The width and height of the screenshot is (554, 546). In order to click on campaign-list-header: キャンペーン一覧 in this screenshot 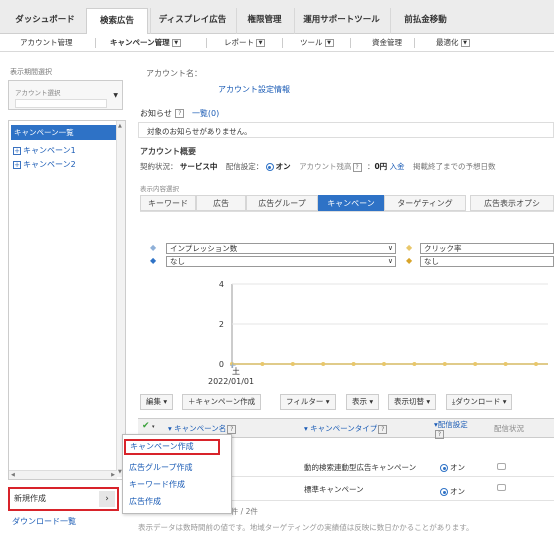, I will do `click(65, 132)`.